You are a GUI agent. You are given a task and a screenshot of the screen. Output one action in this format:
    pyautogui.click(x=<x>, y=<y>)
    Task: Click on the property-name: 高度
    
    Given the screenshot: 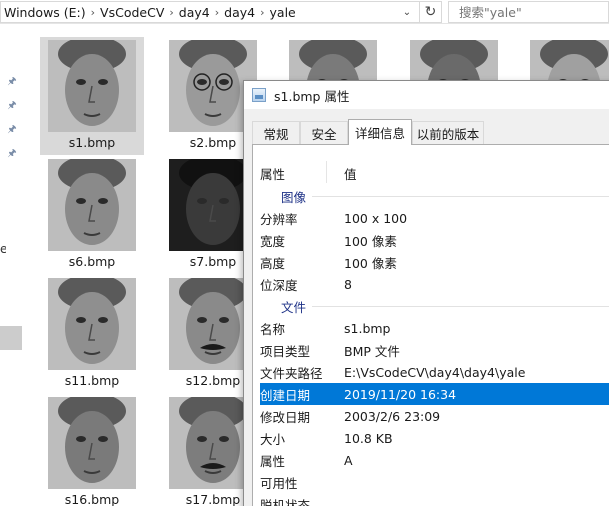 What is the action you would take?
    pyautogui.click(x=273, y=263)
    